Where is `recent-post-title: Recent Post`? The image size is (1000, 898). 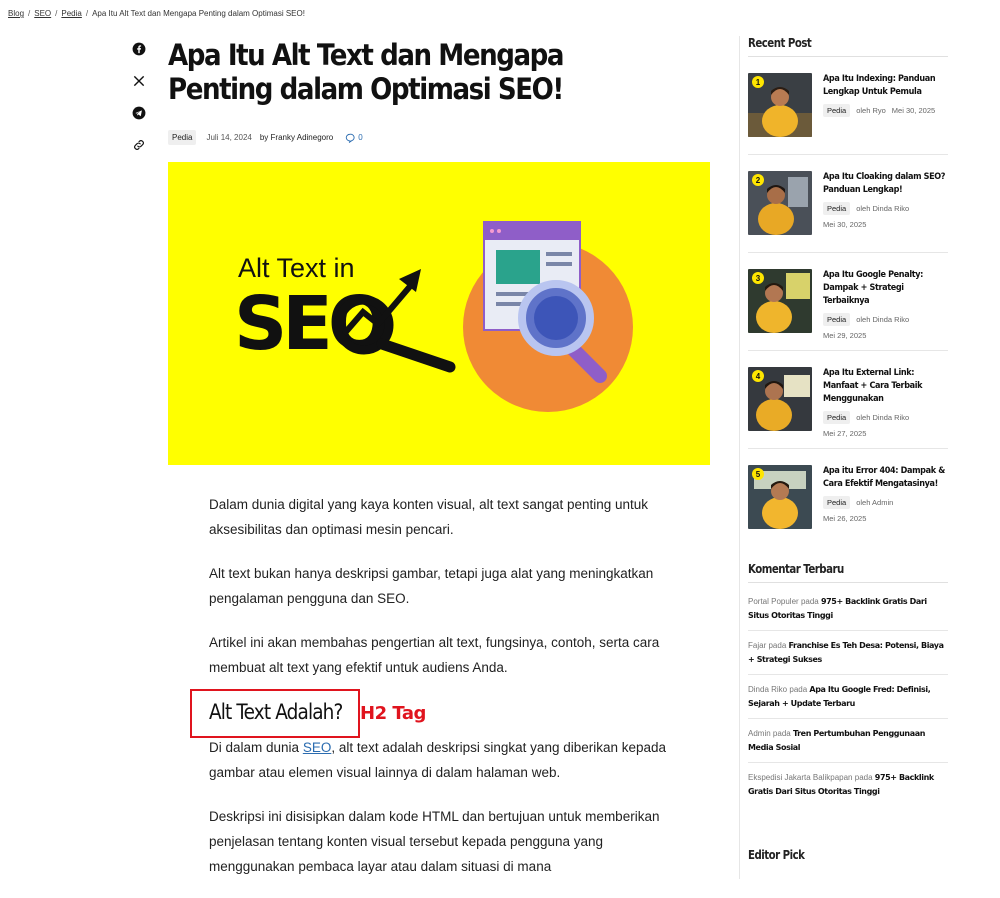 recent-post-title: Recent Post is located at coordinates (780, 43).